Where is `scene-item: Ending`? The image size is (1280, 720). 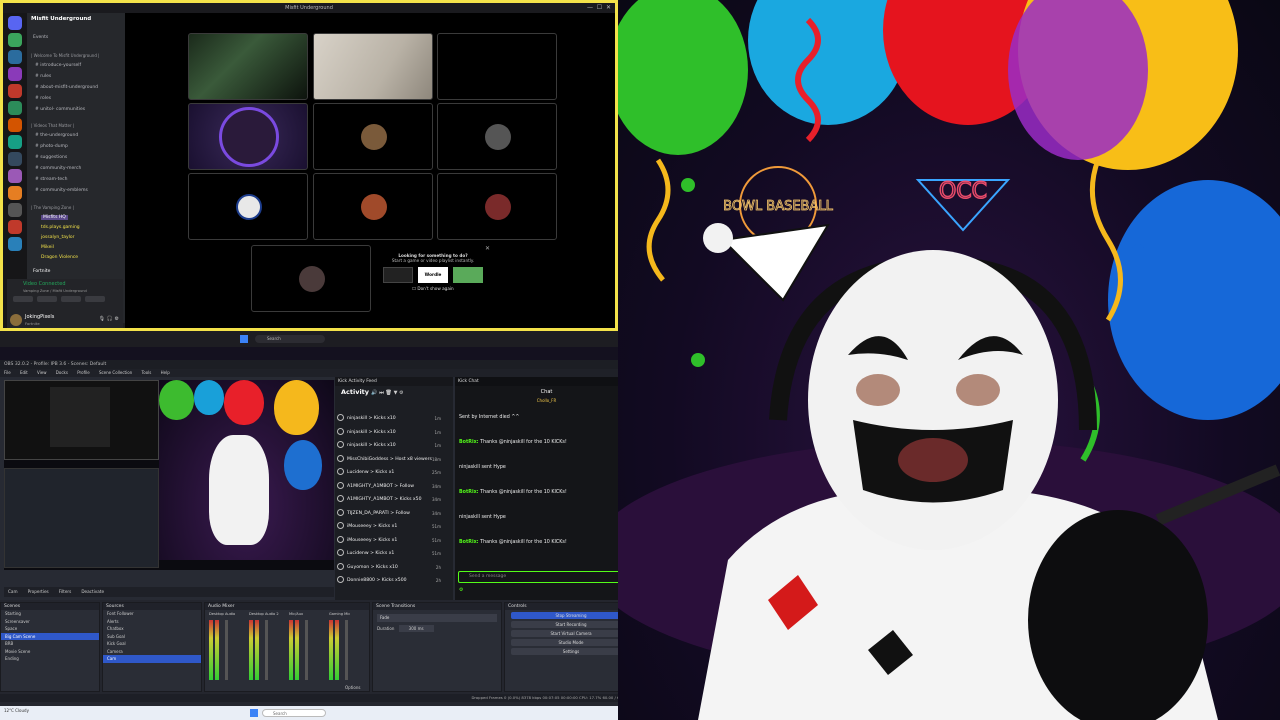
scene-item: Ending is located at coordinates (50, 659).